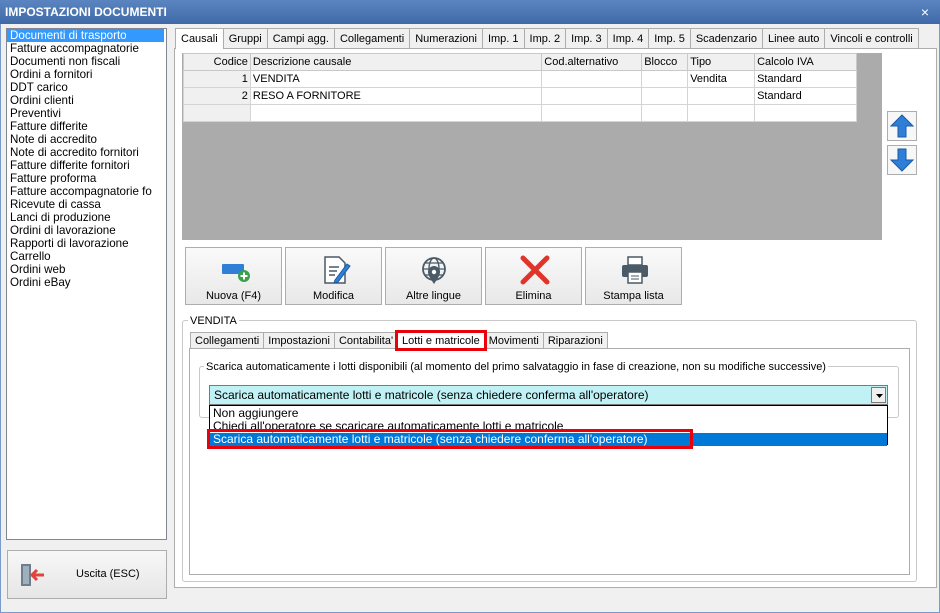  I want to click on doc-list-item: DDT carico, so click(86, 87).